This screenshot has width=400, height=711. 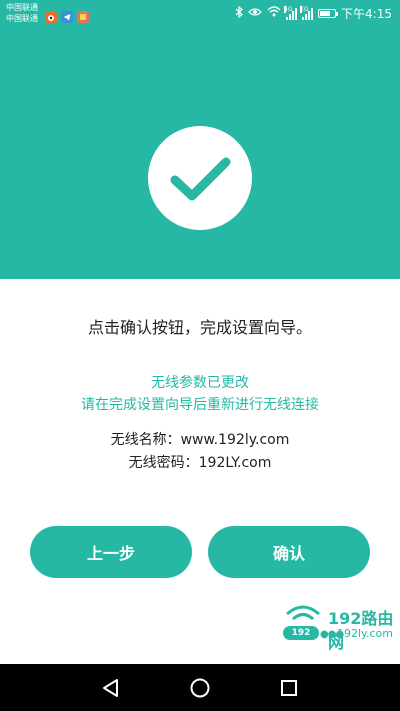 I want to click on wifi-icon, so click(x=274, y=13).